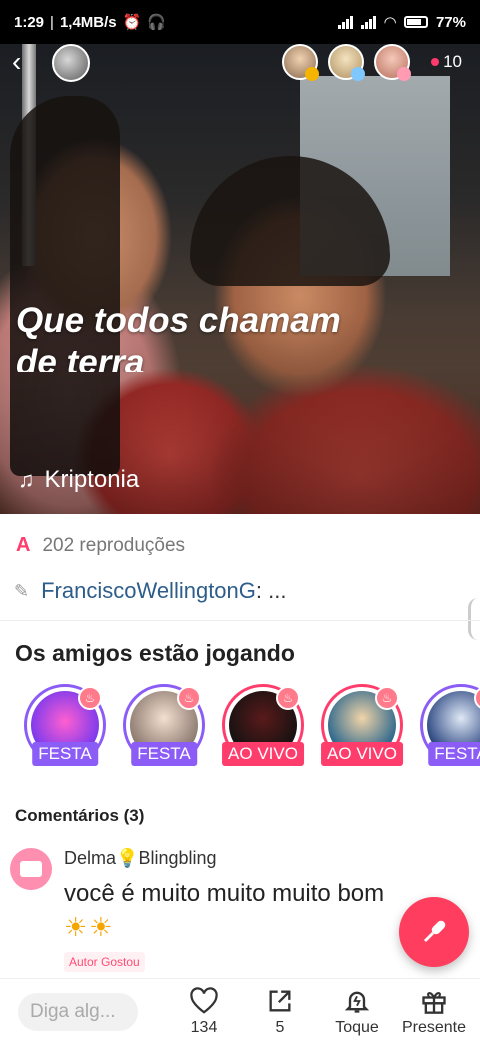 Image resolution: width=480 pixels, height=1042 pixels. What do you see at coordinates (280, 1027) in the screenshot?
I see `share-count: 5` at bounding box center [280, 1027].